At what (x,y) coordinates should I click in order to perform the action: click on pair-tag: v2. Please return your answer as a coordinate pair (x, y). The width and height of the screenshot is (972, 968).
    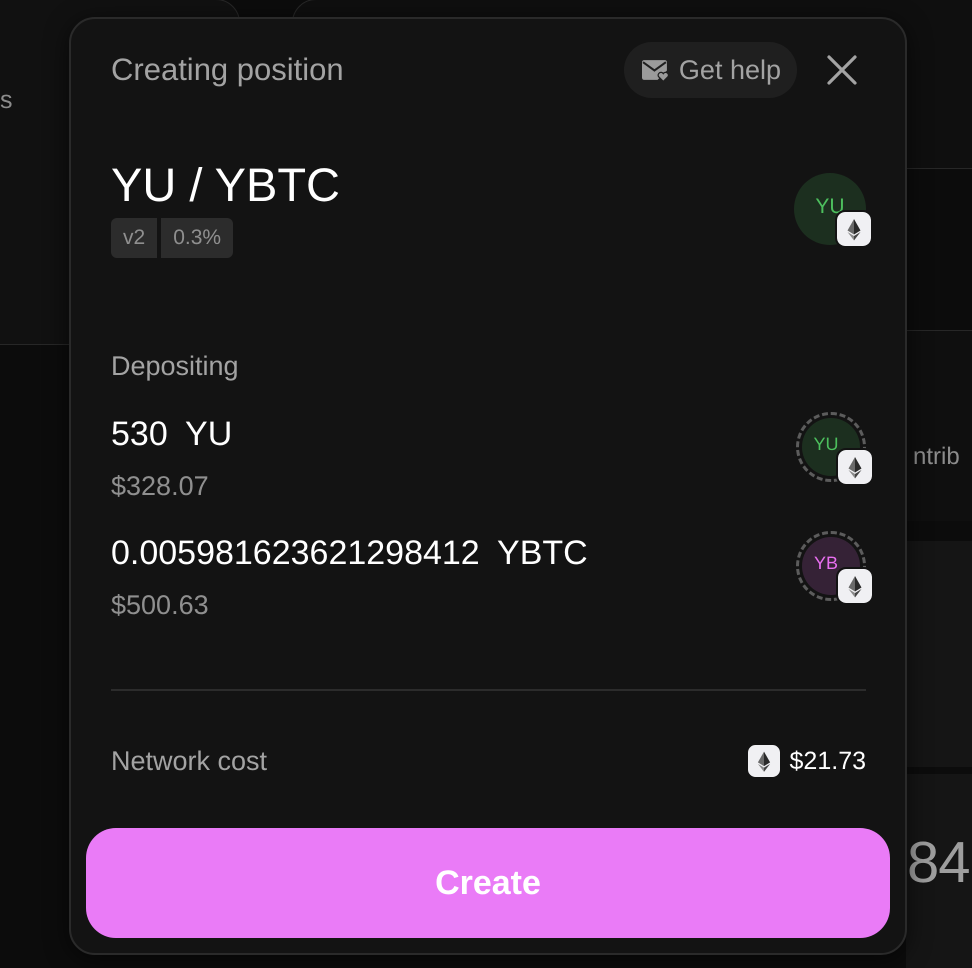
    Looking at the image, I should click on (134, 238).